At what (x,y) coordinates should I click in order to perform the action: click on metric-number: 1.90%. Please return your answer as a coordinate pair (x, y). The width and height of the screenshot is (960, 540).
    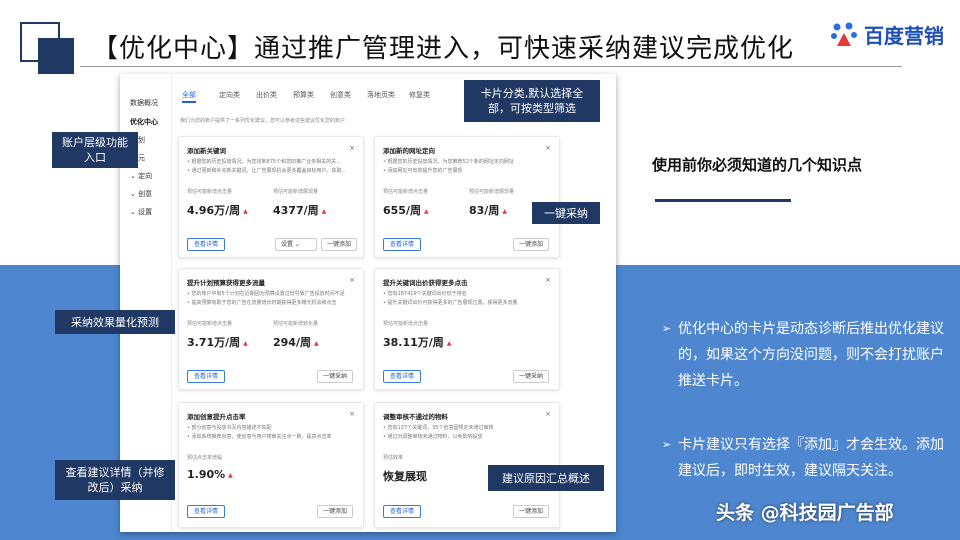
    Looking at the image, I should click on (206, 474).